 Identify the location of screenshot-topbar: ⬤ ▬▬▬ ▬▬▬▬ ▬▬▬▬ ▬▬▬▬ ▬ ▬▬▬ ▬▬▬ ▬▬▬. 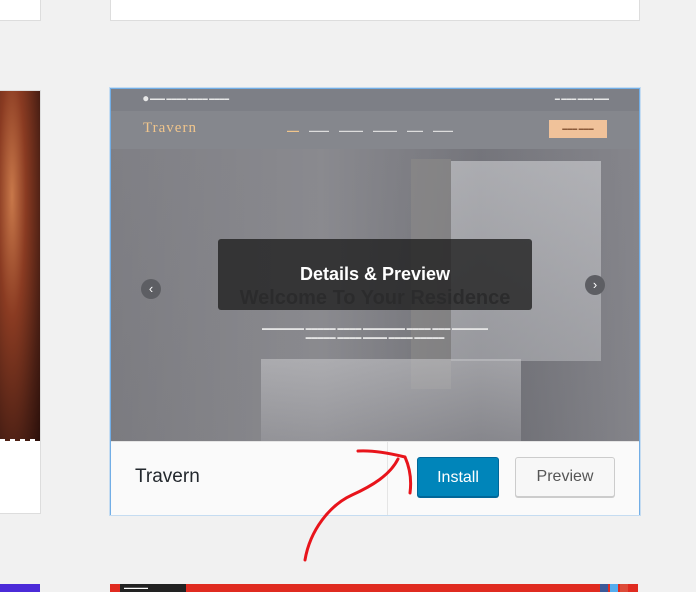
(375, 100).